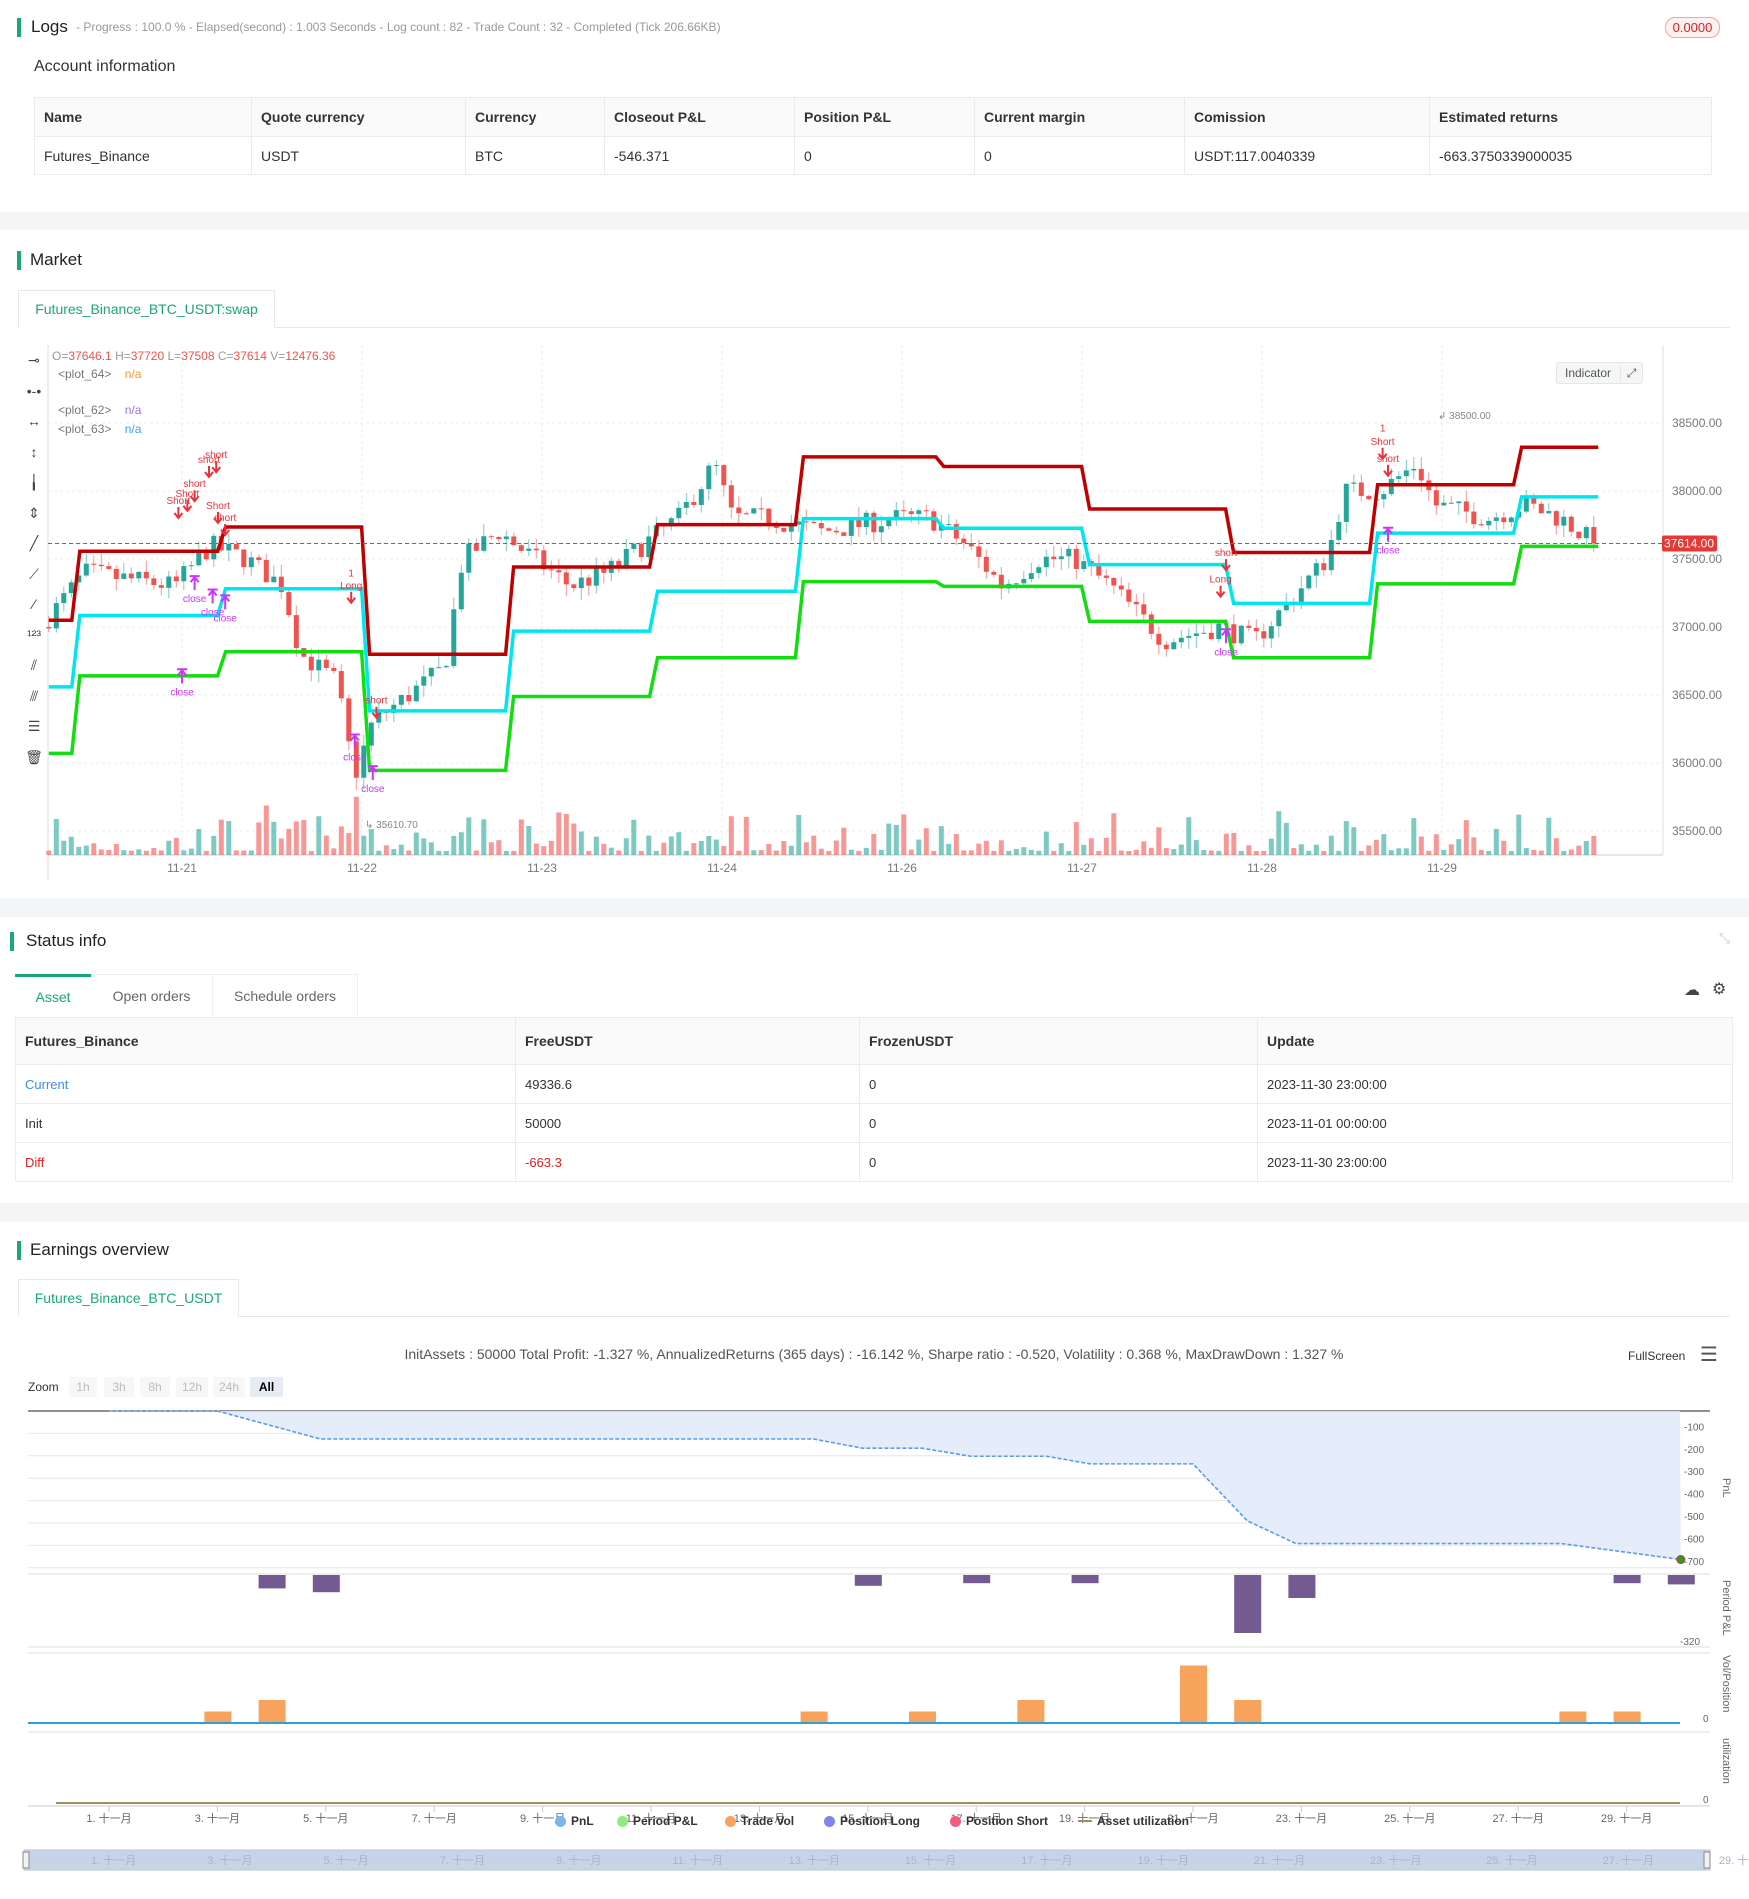 Image resolution: width=1749 pixels, height=1899 pixels. Describe the element at coordinates (83, 1387) in the screenshot. I see `zoom-1h-button: 1h` at that location.